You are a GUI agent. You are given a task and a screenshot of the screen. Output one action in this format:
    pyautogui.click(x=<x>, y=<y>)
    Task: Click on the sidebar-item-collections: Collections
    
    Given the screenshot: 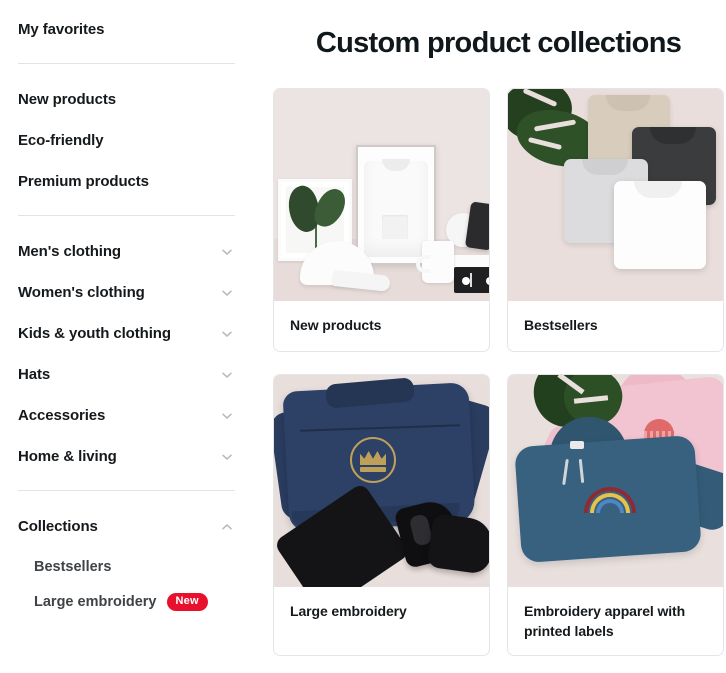 What is the action you would take?
    pyautogui.click(x=126, y=527)
    